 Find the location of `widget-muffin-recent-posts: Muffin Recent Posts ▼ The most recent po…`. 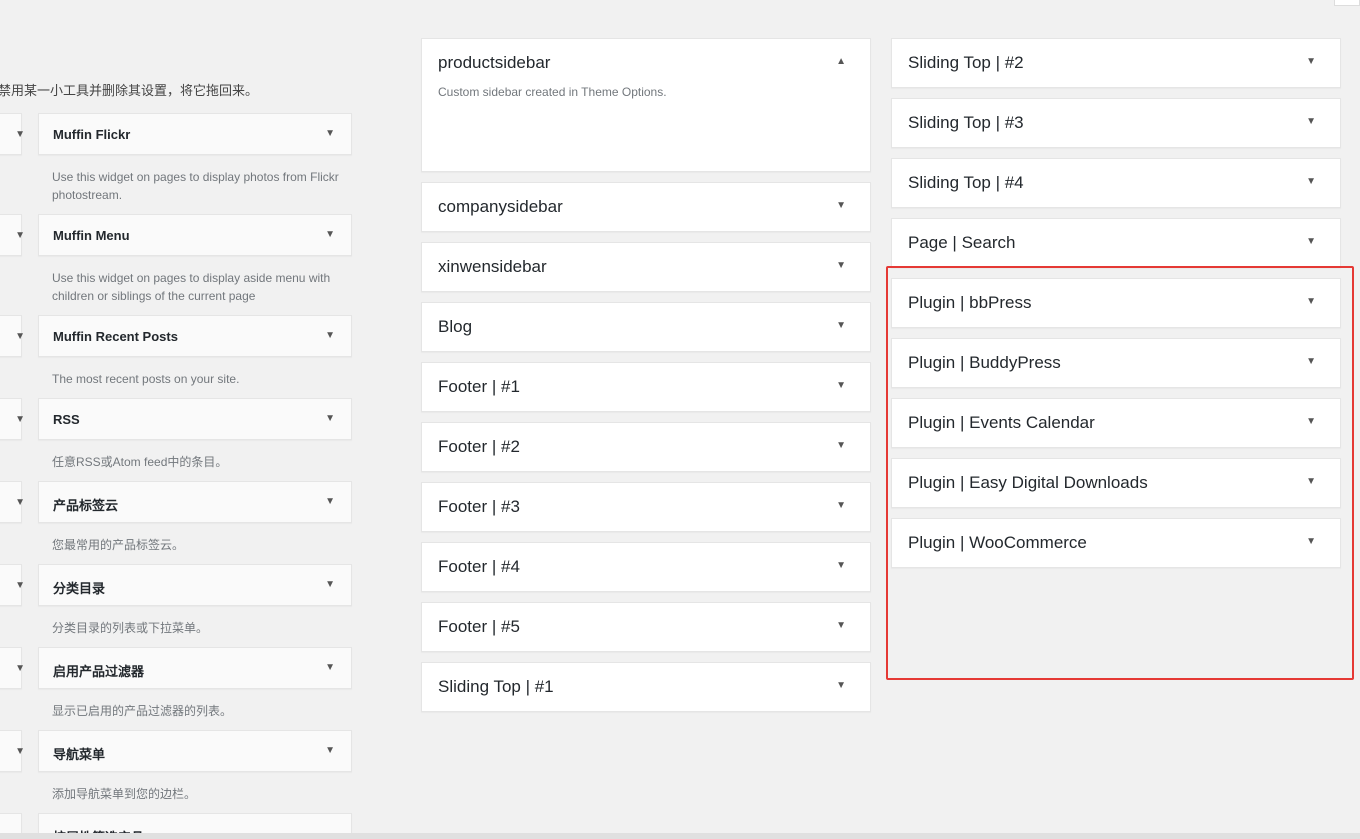

widget-muffin-recent-posts: Muffin Recent Posts ▼ The most recent po… is located at coordinates (195, 351).